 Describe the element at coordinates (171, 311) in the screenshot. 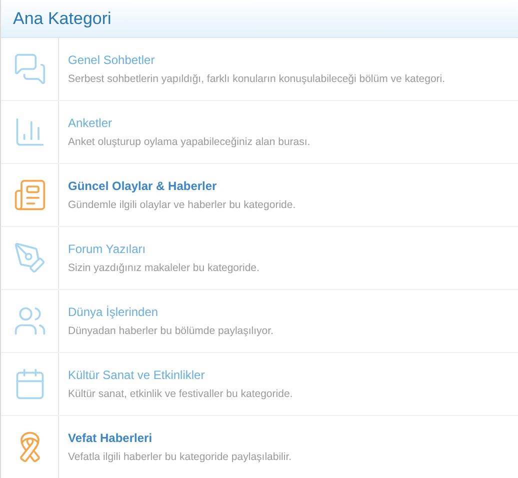

I see `category-link: Dünya İşlerinden` at that location.